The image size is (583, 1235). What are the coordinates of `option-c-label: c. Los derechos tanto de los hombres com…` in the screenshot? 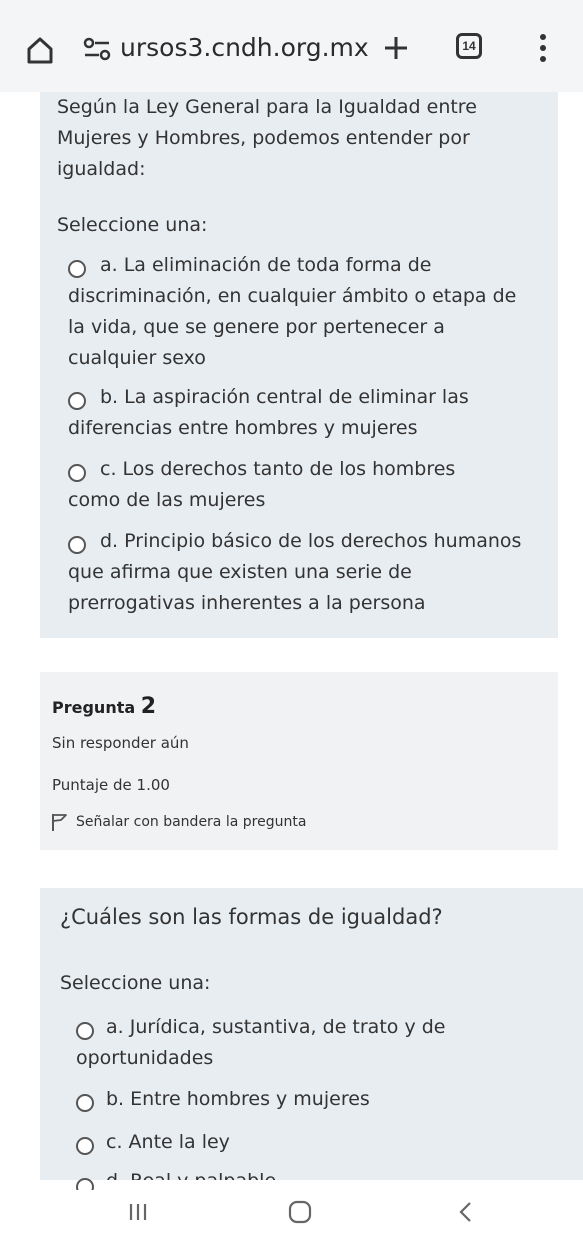 It's located at (262, 484).